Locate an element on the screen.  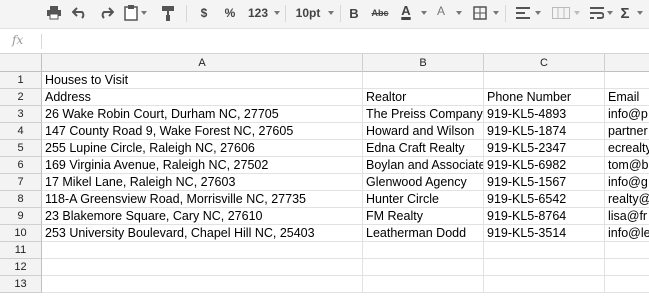
cell: partner is located at coordinates (627, 131).